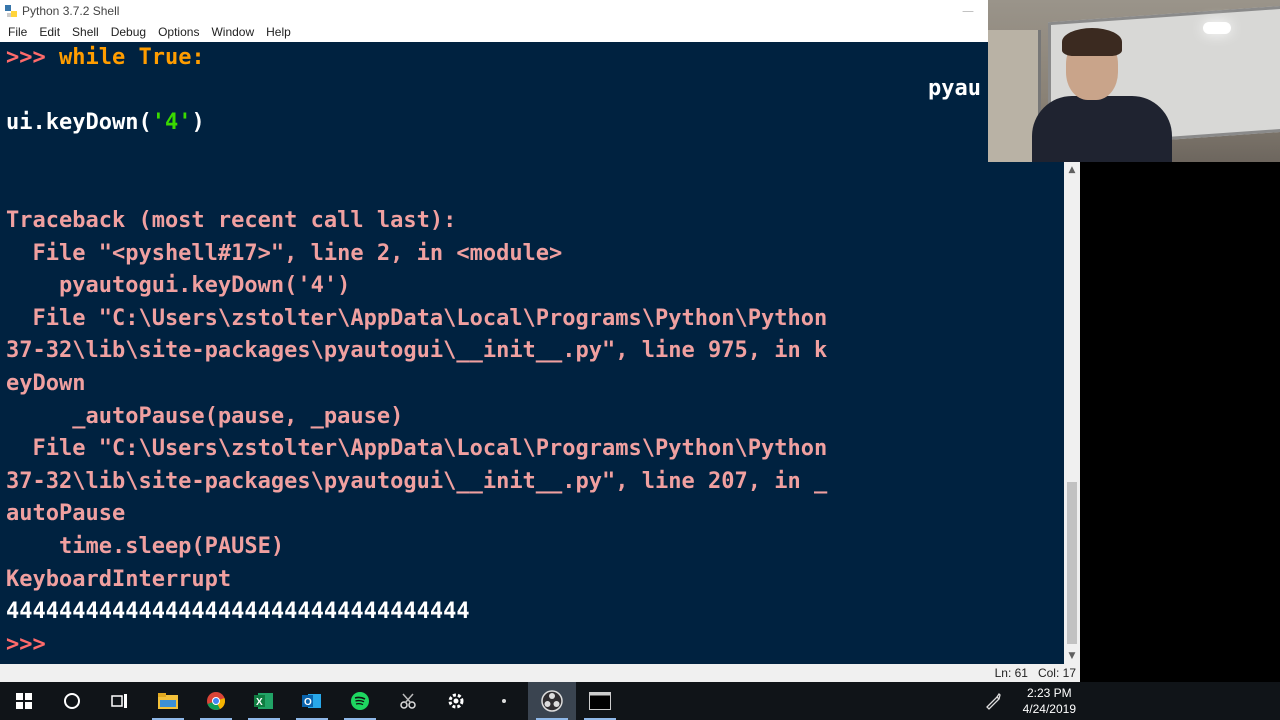 The image size is (1280, 720). I want to click on chrome-icon, so click(216, 701).